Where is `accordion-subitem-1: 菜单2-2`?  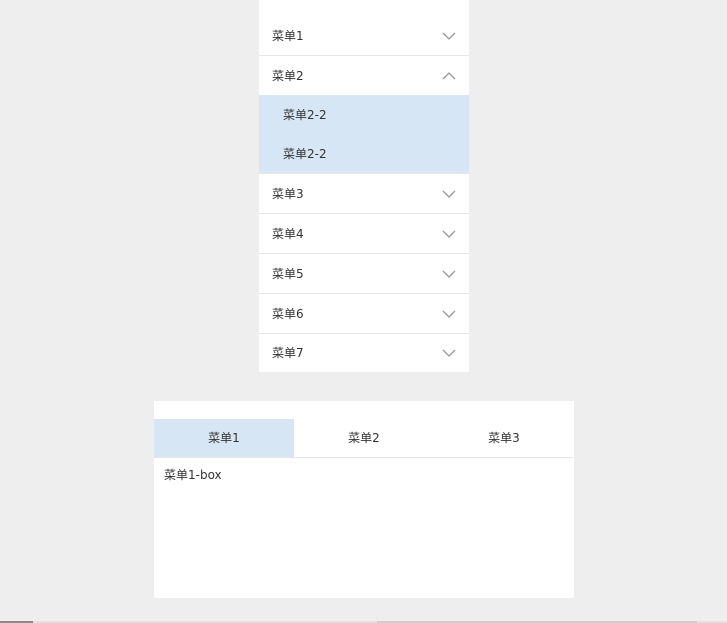
accordion-subitem-1: 菜单2-2 is located at coordinates (364, 114).